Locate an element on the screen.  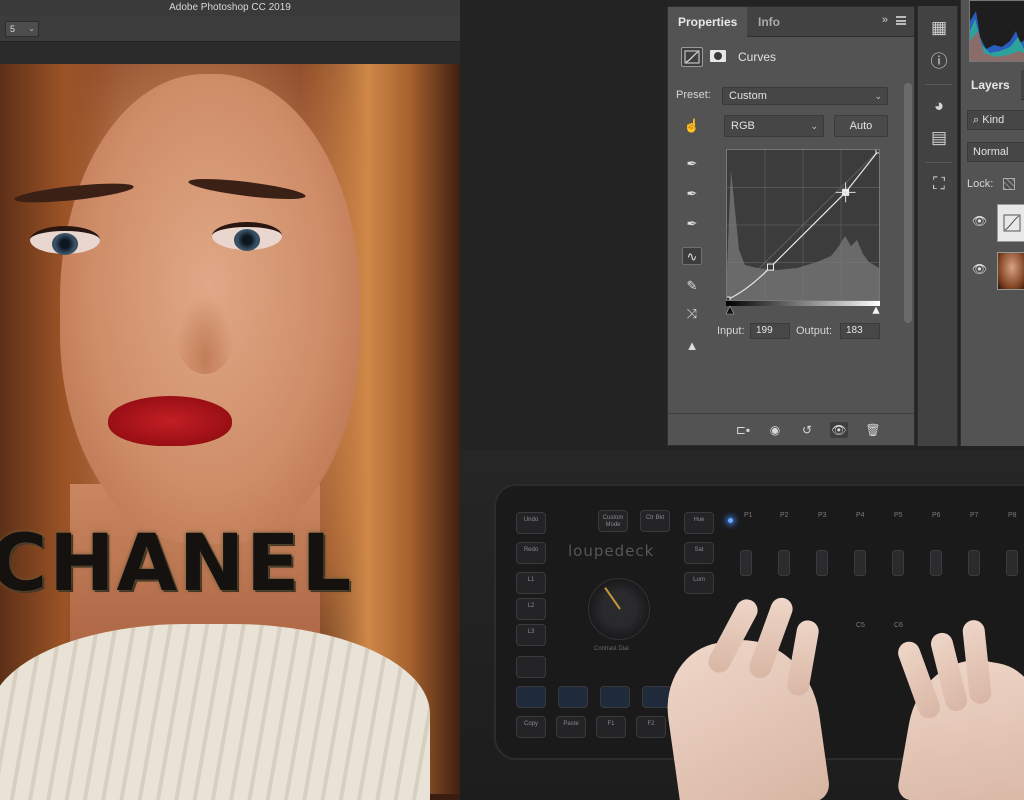
ld-key-l1: L1 is located at coordinates (531, 583).